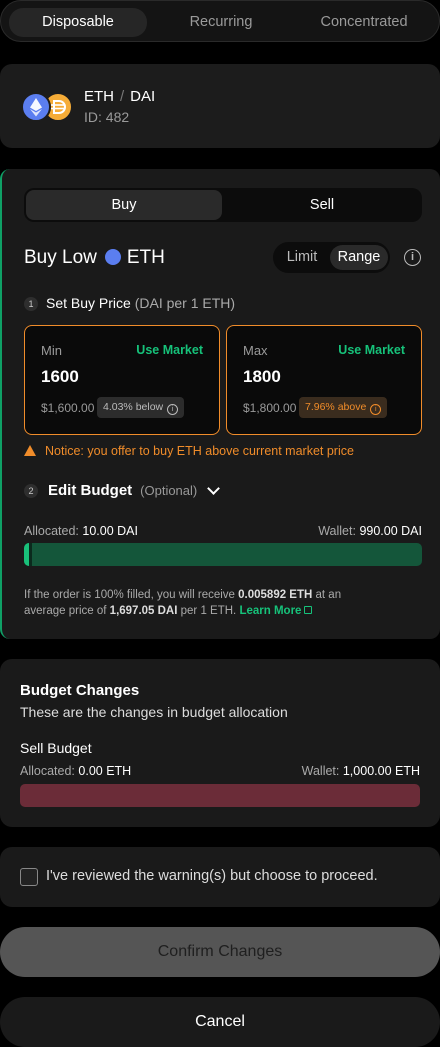 The width and height of the screenshot is (440, 1047). Describe the element at coordinates (220, 795) in the screenshot. I see `sell-budget-bar` at that location.